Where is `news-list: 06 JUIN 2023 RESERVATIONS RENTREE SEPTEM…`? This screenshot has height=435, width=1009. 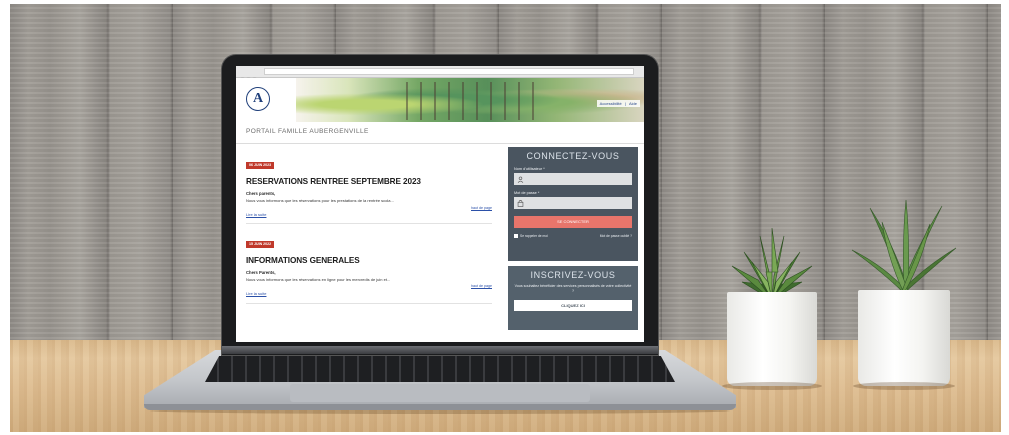
news-list: 06 JUIN 2023 RESERVATIONS RENTREE SEPTEM… is located at coordinates (369, 224).